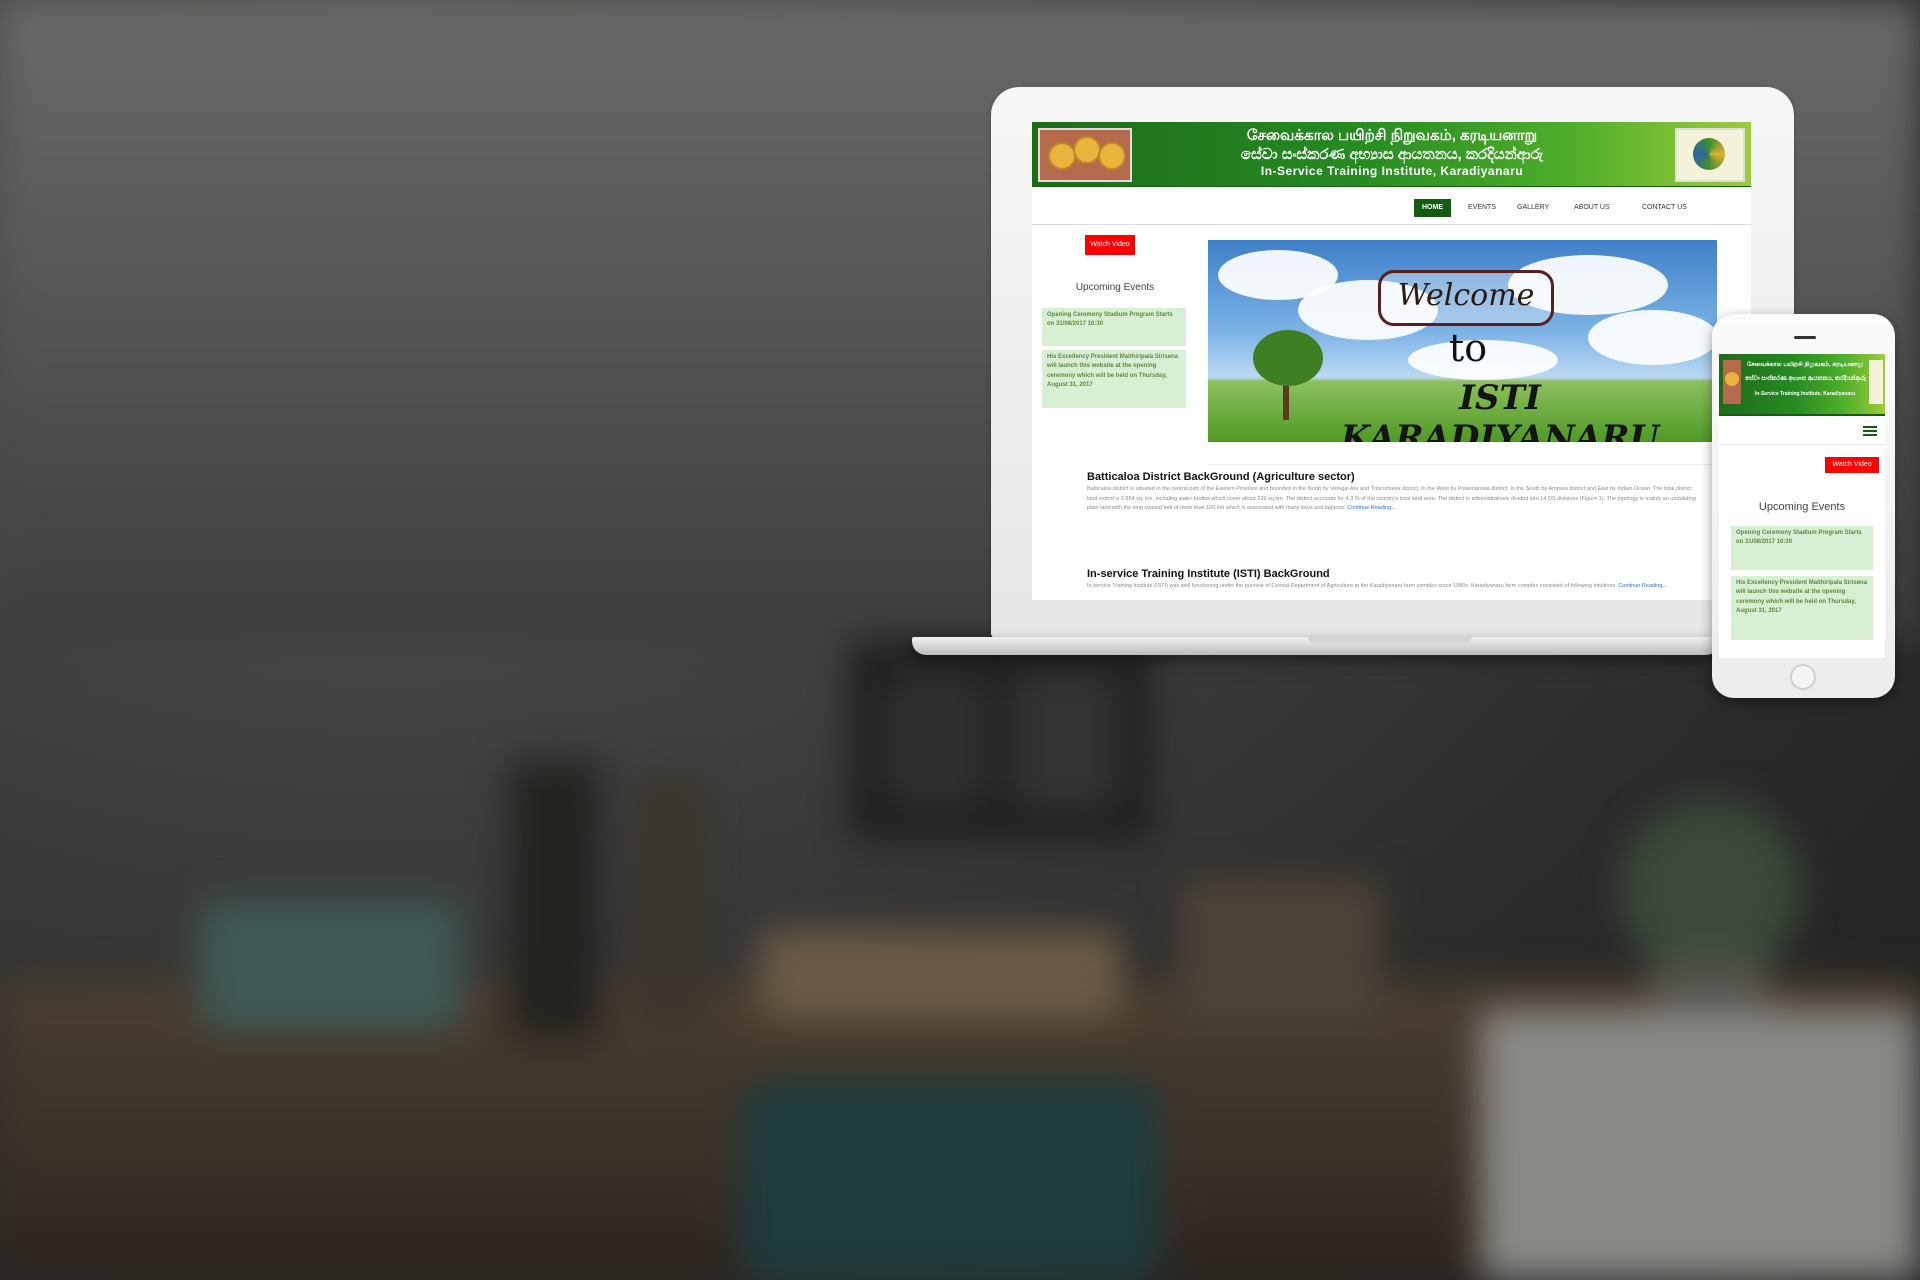 The height and width of the screenshot is (1280, 1920). What do you see at coordinates (1391, 206) in the screenshot?
I see `main-nav: HOME EVENTS GALLERY ABOUT US CONTACT US` at bounding box center [1391, 206].